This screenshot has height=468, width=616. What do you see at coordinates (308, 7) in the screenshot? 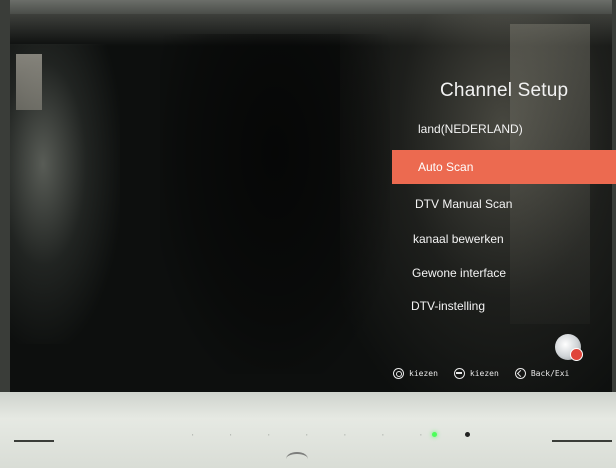
I see `tv-bezel-top` at bounding box center [308, 7].